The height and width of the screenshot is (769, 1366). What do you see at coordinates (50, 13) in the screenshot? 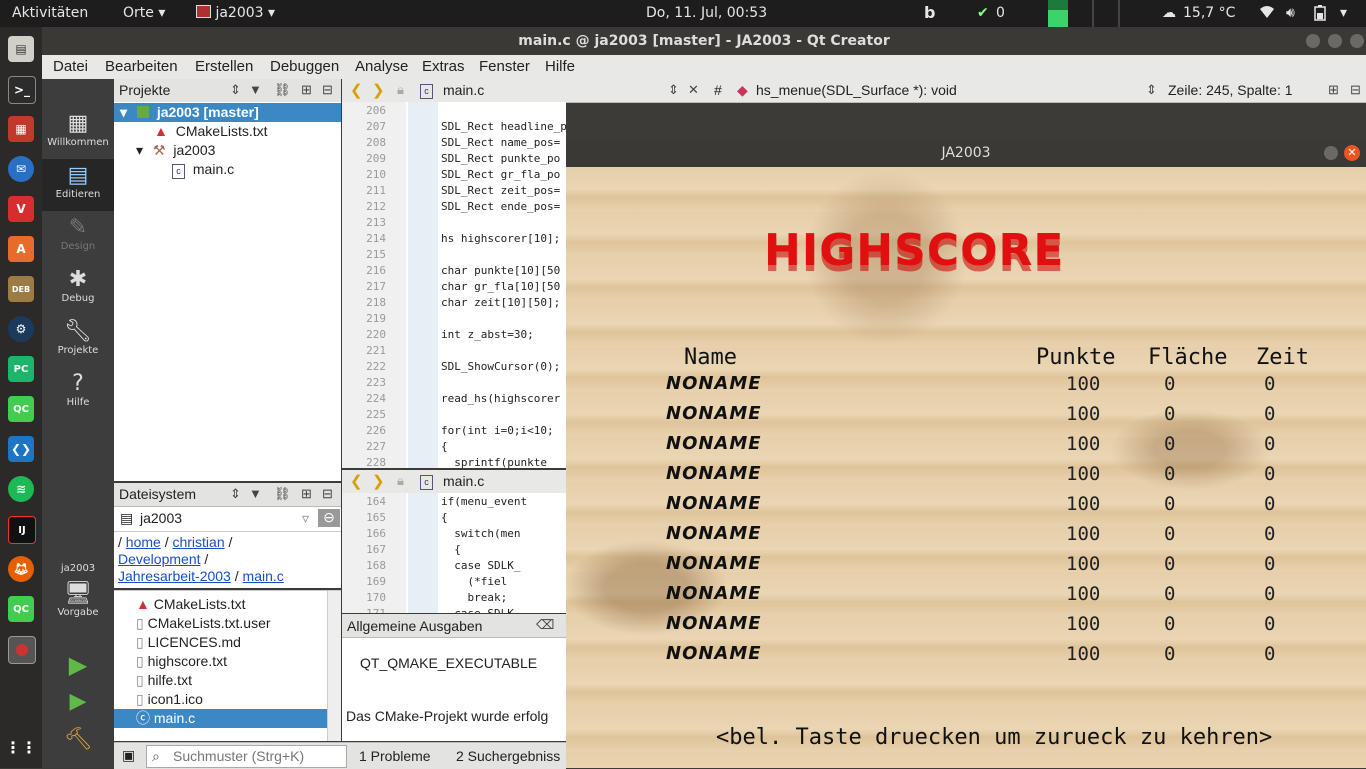
I see `activities-button: Aktivitäten` at bounding box center [50, 13].